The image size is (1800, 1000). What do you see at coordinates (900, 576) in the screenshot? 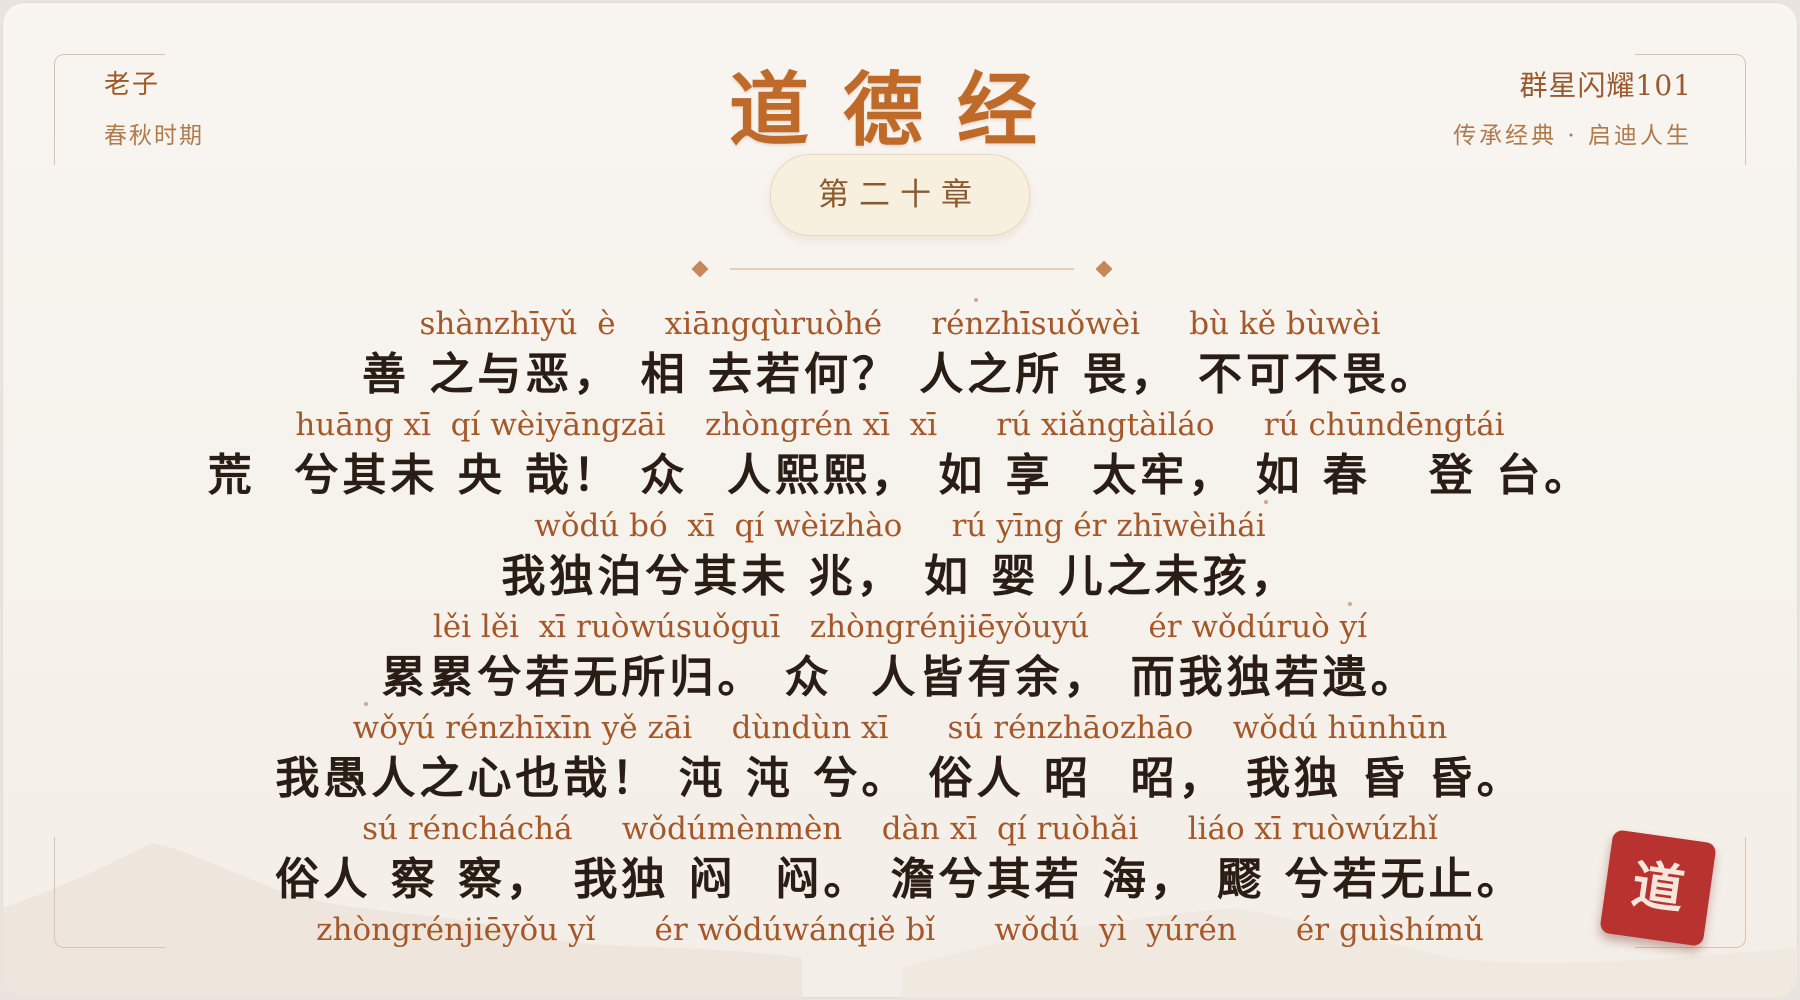
I see `hanzi-line: 我独泊兮其未 兆， 如 婴 儿之未孩，` at bounding box center [900, 576].